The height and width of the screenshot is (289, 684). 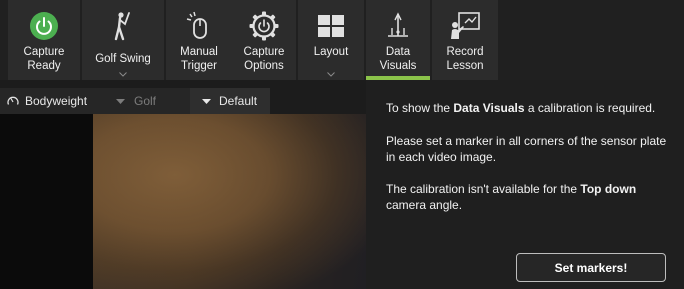 I want to click on power-icon, so click(x=44, y=26).